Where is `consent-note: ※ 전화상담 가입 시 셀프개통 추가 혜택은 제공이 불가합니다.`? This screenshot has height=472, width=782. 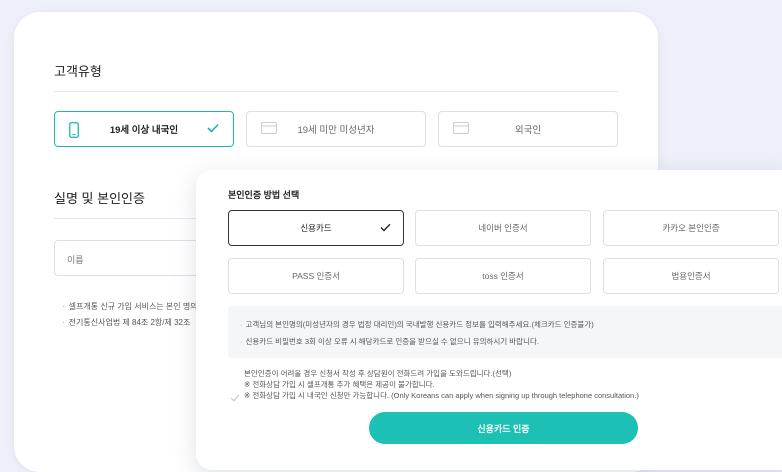
consent-note: ※ 전화상담 가입 시 셀프개통 추가 혜택은 제공이 불가합니다. is located at coordinates (339, 384).